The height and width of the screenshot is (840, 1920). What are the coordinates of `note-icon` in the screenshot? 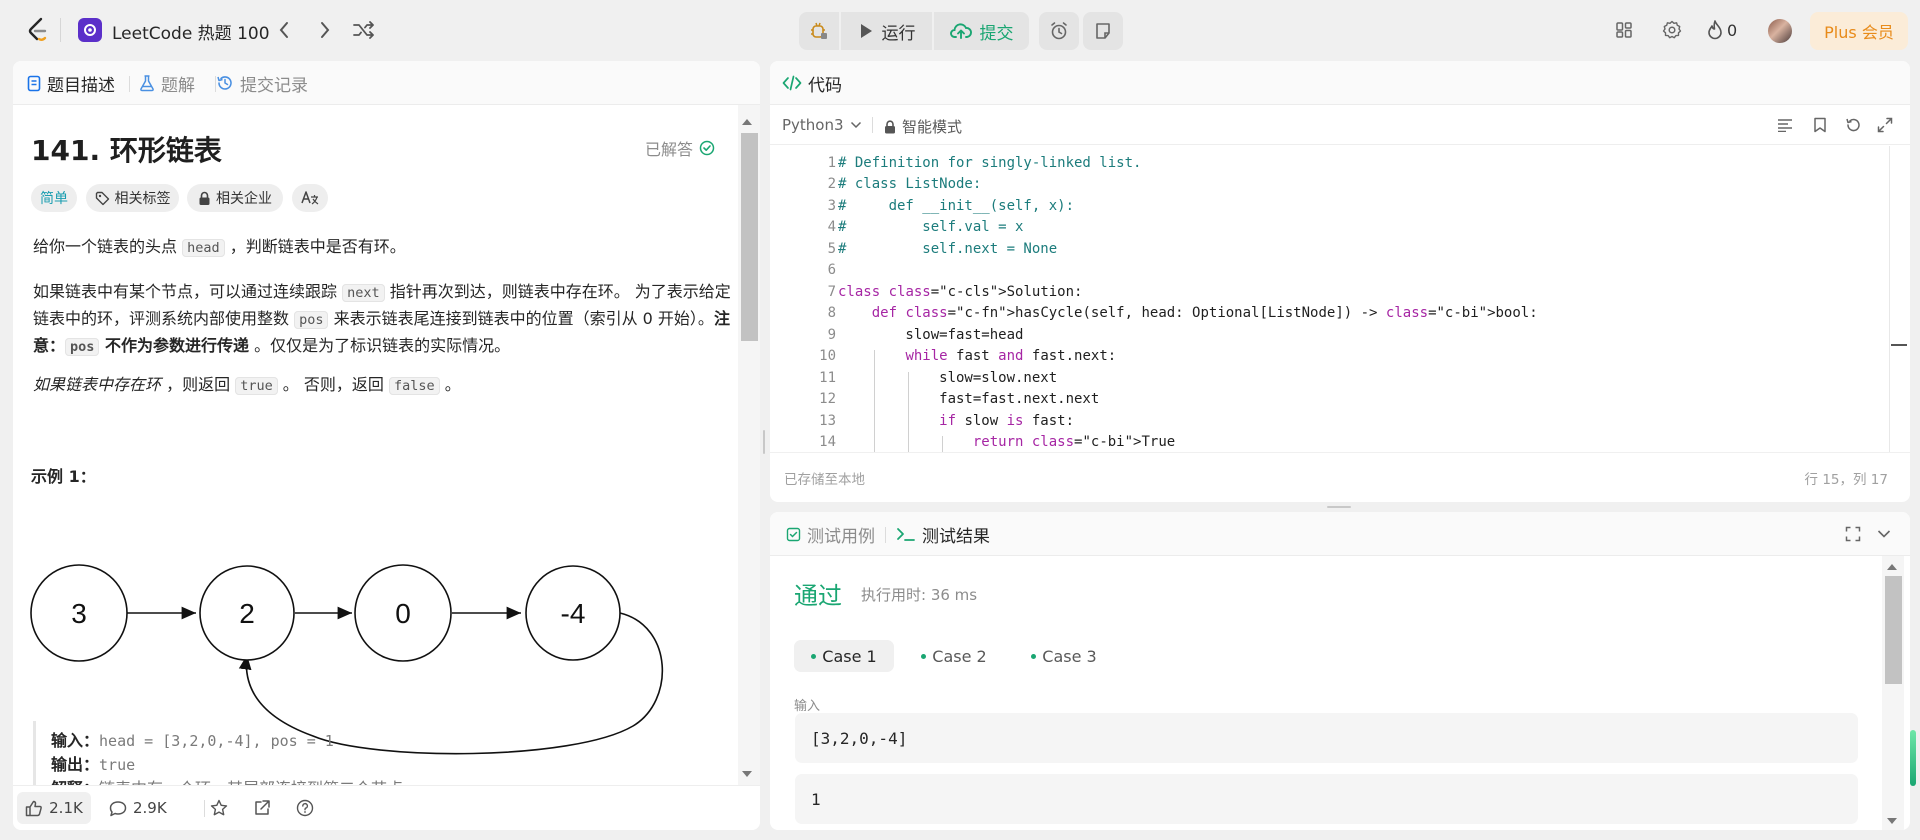 It's located at (1103, 31).